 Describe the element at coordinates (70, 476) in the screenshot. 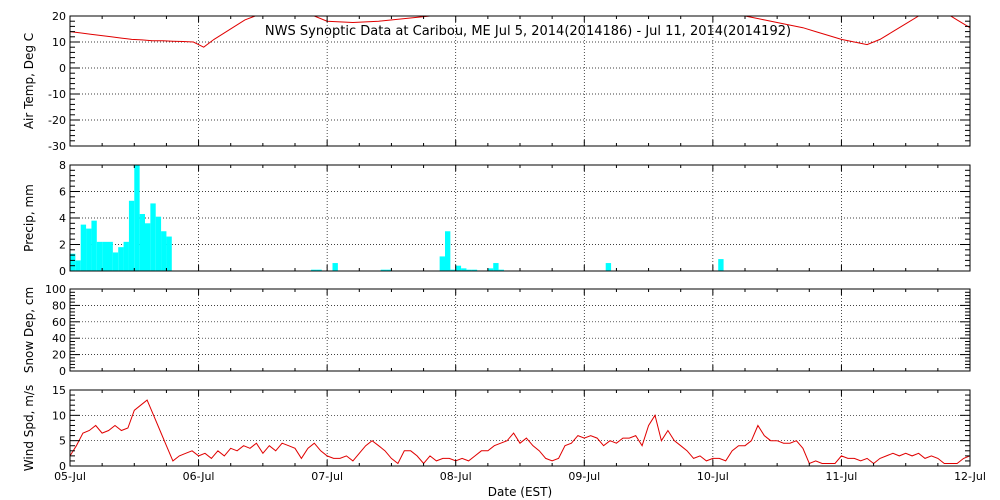

I see `x-tick-label: 05-Jul` at that location.